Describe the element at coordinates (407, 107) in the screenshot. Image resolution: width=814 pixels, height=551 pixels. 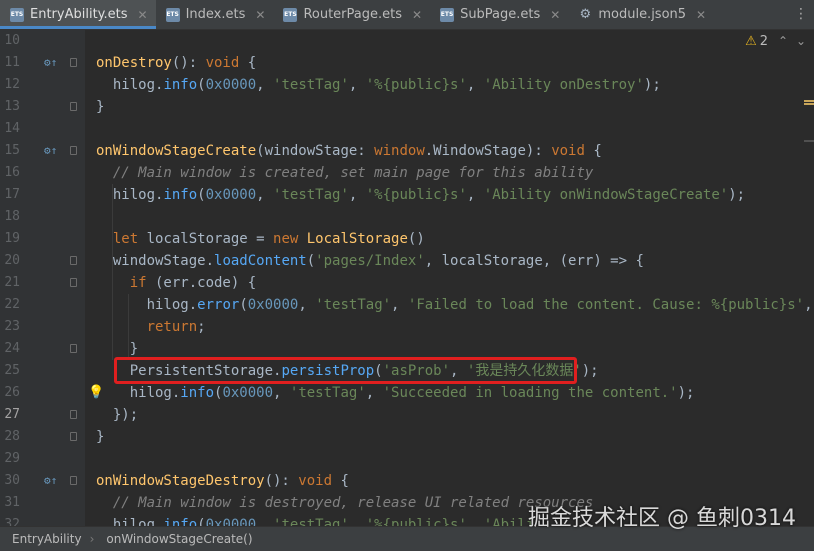
I see `code-line: 13}` at that location.